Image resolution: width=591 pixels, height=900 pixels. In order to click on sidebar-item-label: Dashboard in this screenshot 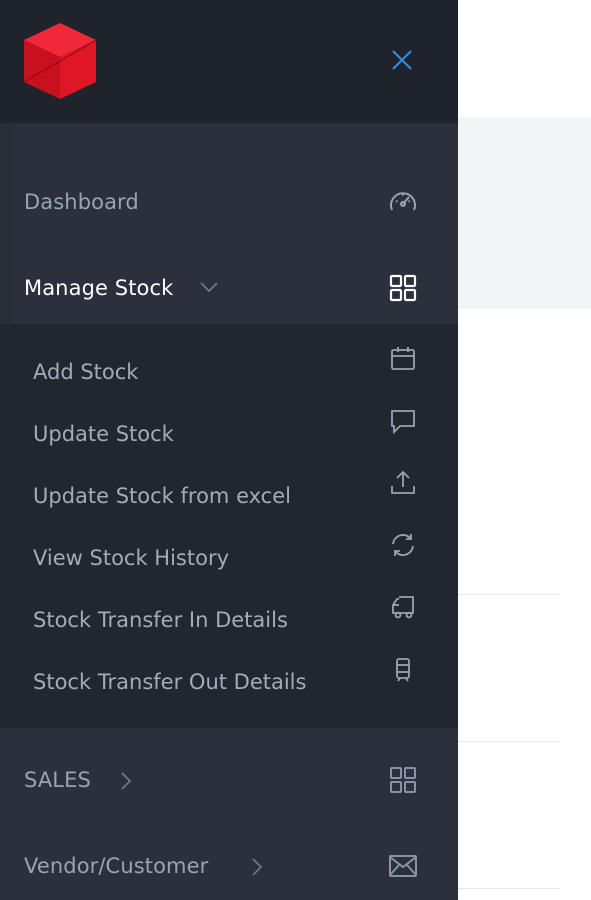, I will do `click(81, 202)`.